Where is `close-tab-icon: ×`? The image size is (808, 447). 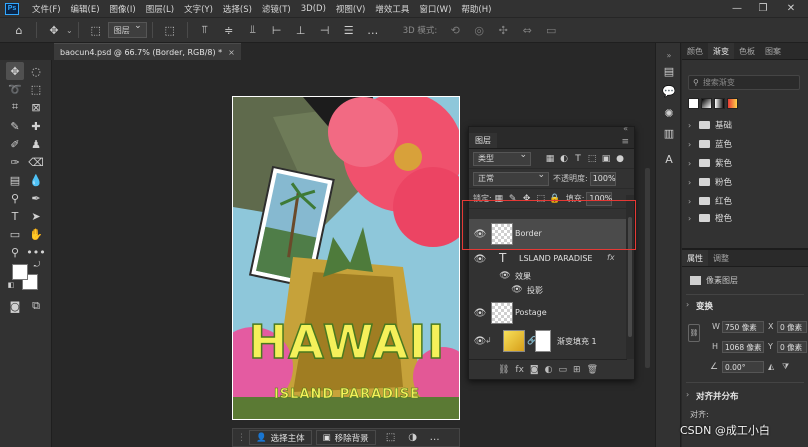
close-tab-icon: × is located at coordinates (231, 52).